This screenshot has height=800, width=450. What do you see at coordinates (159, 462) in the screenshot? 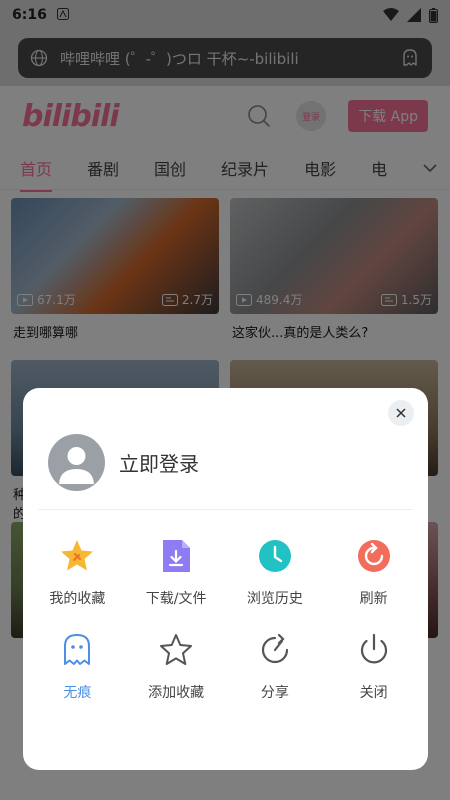
I see `login-prompt: 立即登录` at bounding box center [159, 462].